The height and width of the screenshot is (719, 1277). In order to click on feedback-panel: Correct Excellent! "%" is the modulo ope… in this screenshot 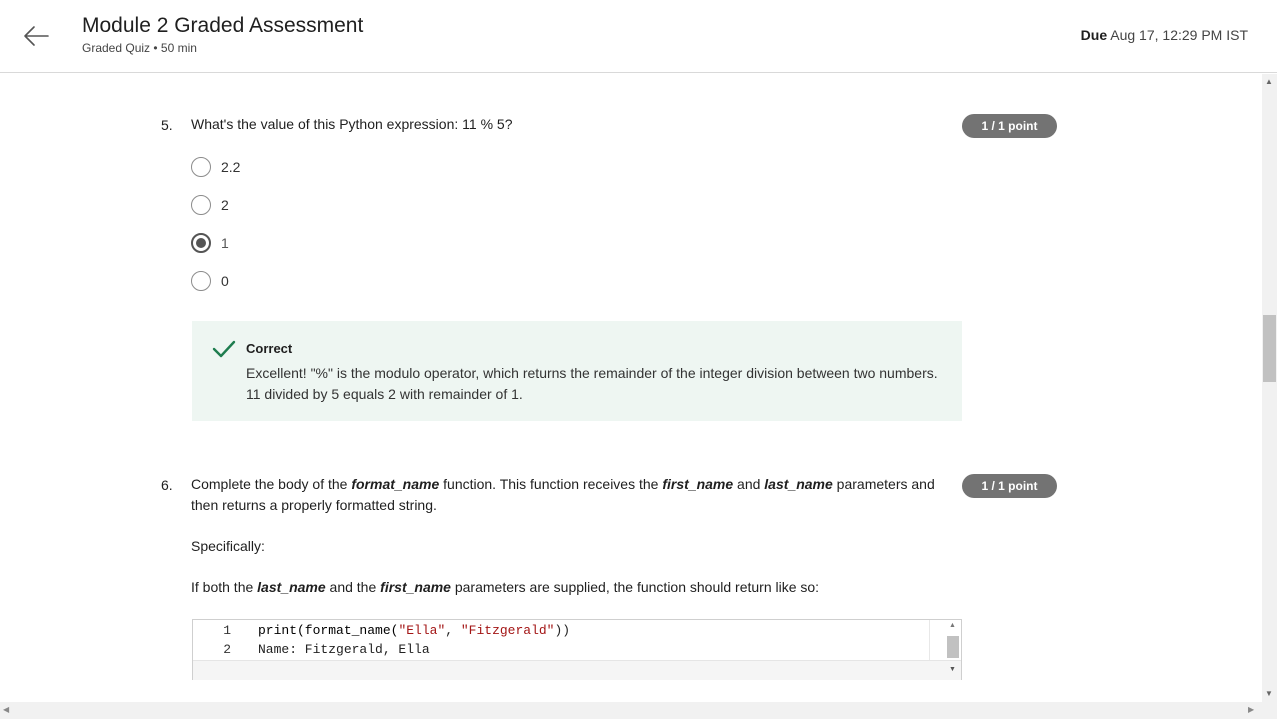, I will do `click(577, 371)`.